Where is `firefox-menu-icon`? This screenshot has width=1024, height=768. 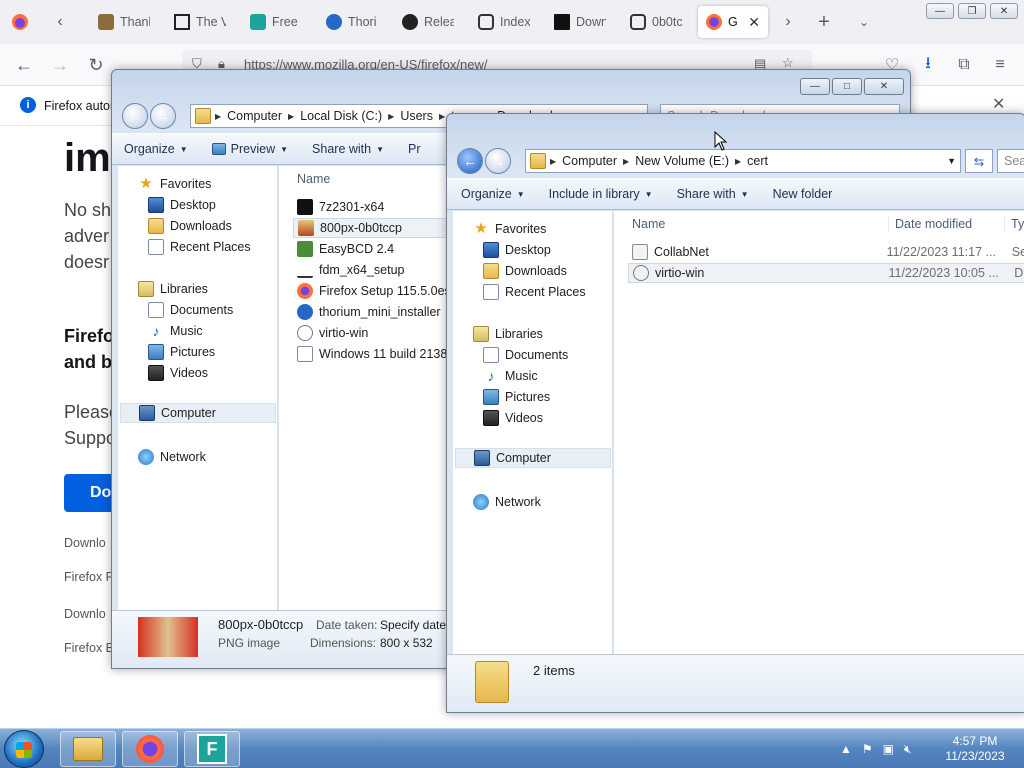
firefox-menu-icon is located at coordinates (20, 22).